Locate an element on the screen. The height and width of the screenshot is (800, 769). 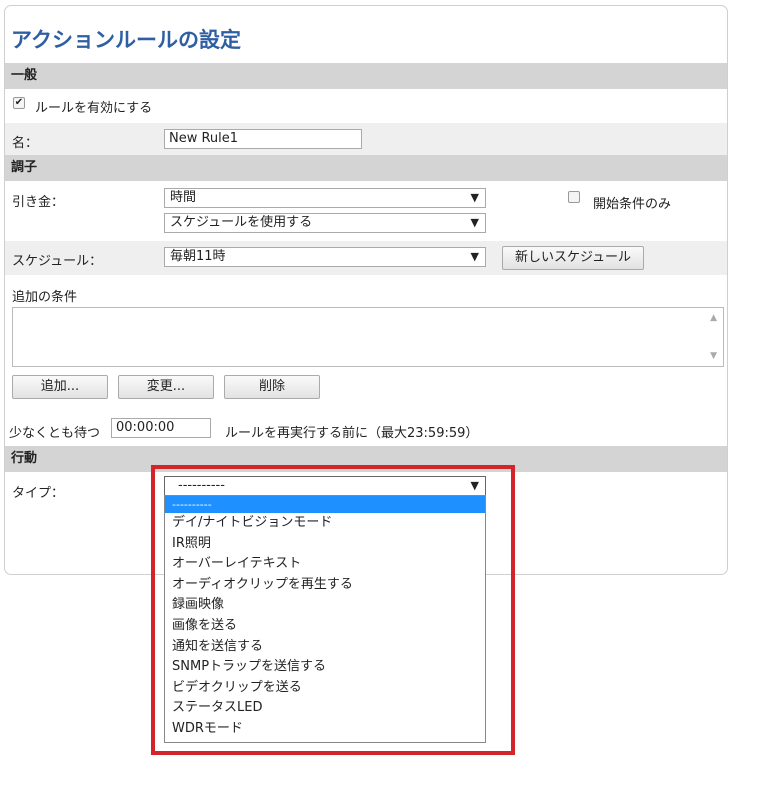
type-option: 通知を送信する is located at coordinates (325, 647).